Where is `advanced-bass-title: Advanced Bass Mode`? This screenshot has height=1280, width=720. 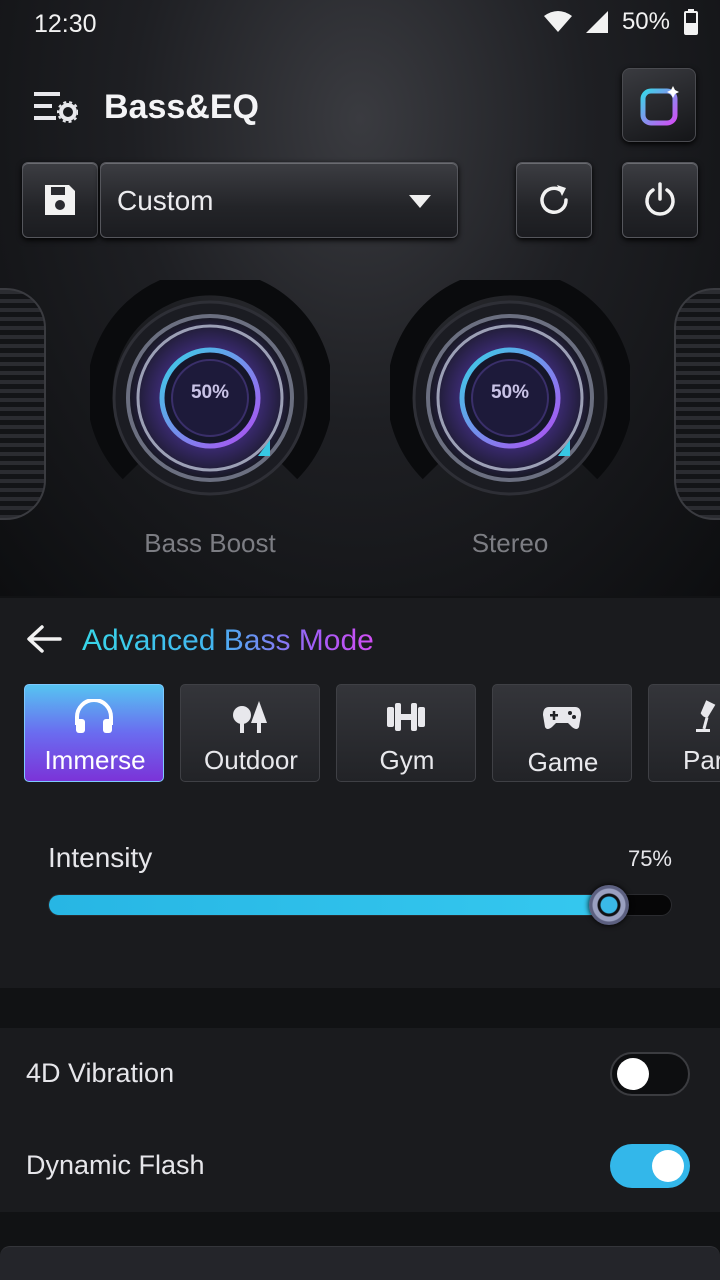 advanced-bass-title: Advanced Bass Mode is located at coordinates (228, 640).